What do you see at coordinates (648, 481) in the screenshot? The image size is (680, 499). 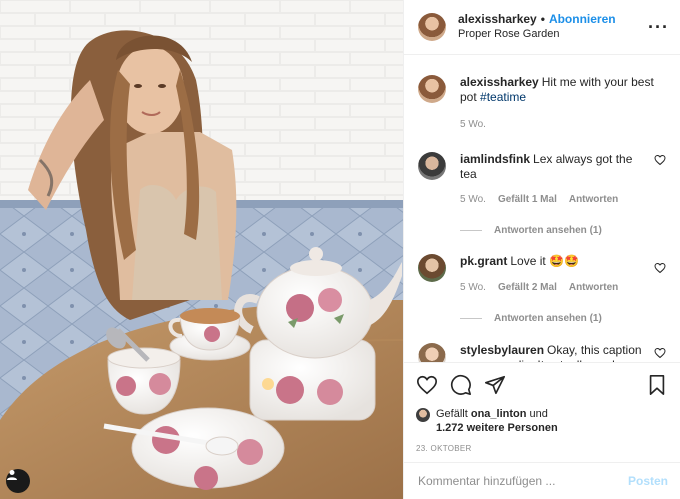 I see `post-comment-button: Posten` at bounding box center [648, 481].